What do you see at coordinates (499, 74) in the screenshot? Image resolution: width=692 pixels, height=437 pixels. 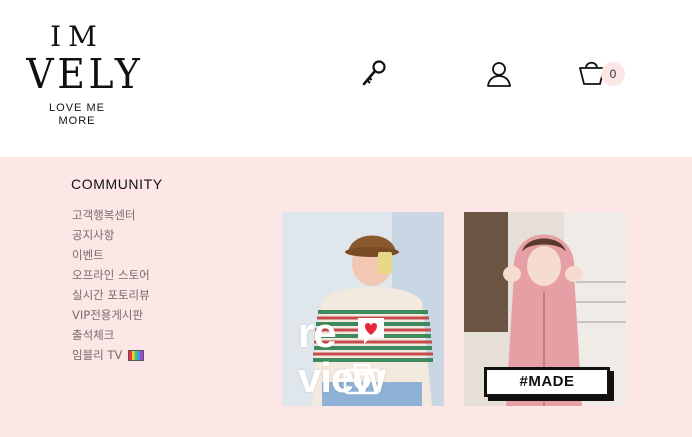 I see `user-icon` at bounding box center [499, 74].